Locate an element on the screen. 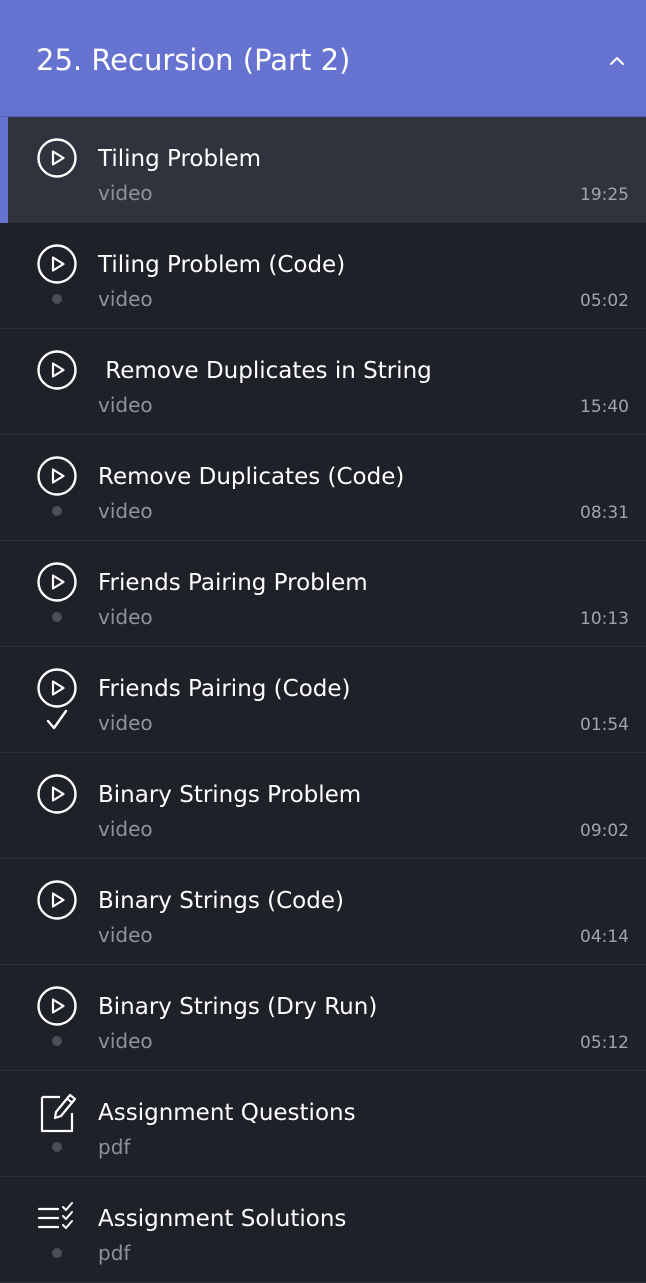 This screenshot has height=1283, width=646. chevron-up-icon is located at coordinates (617, 61).